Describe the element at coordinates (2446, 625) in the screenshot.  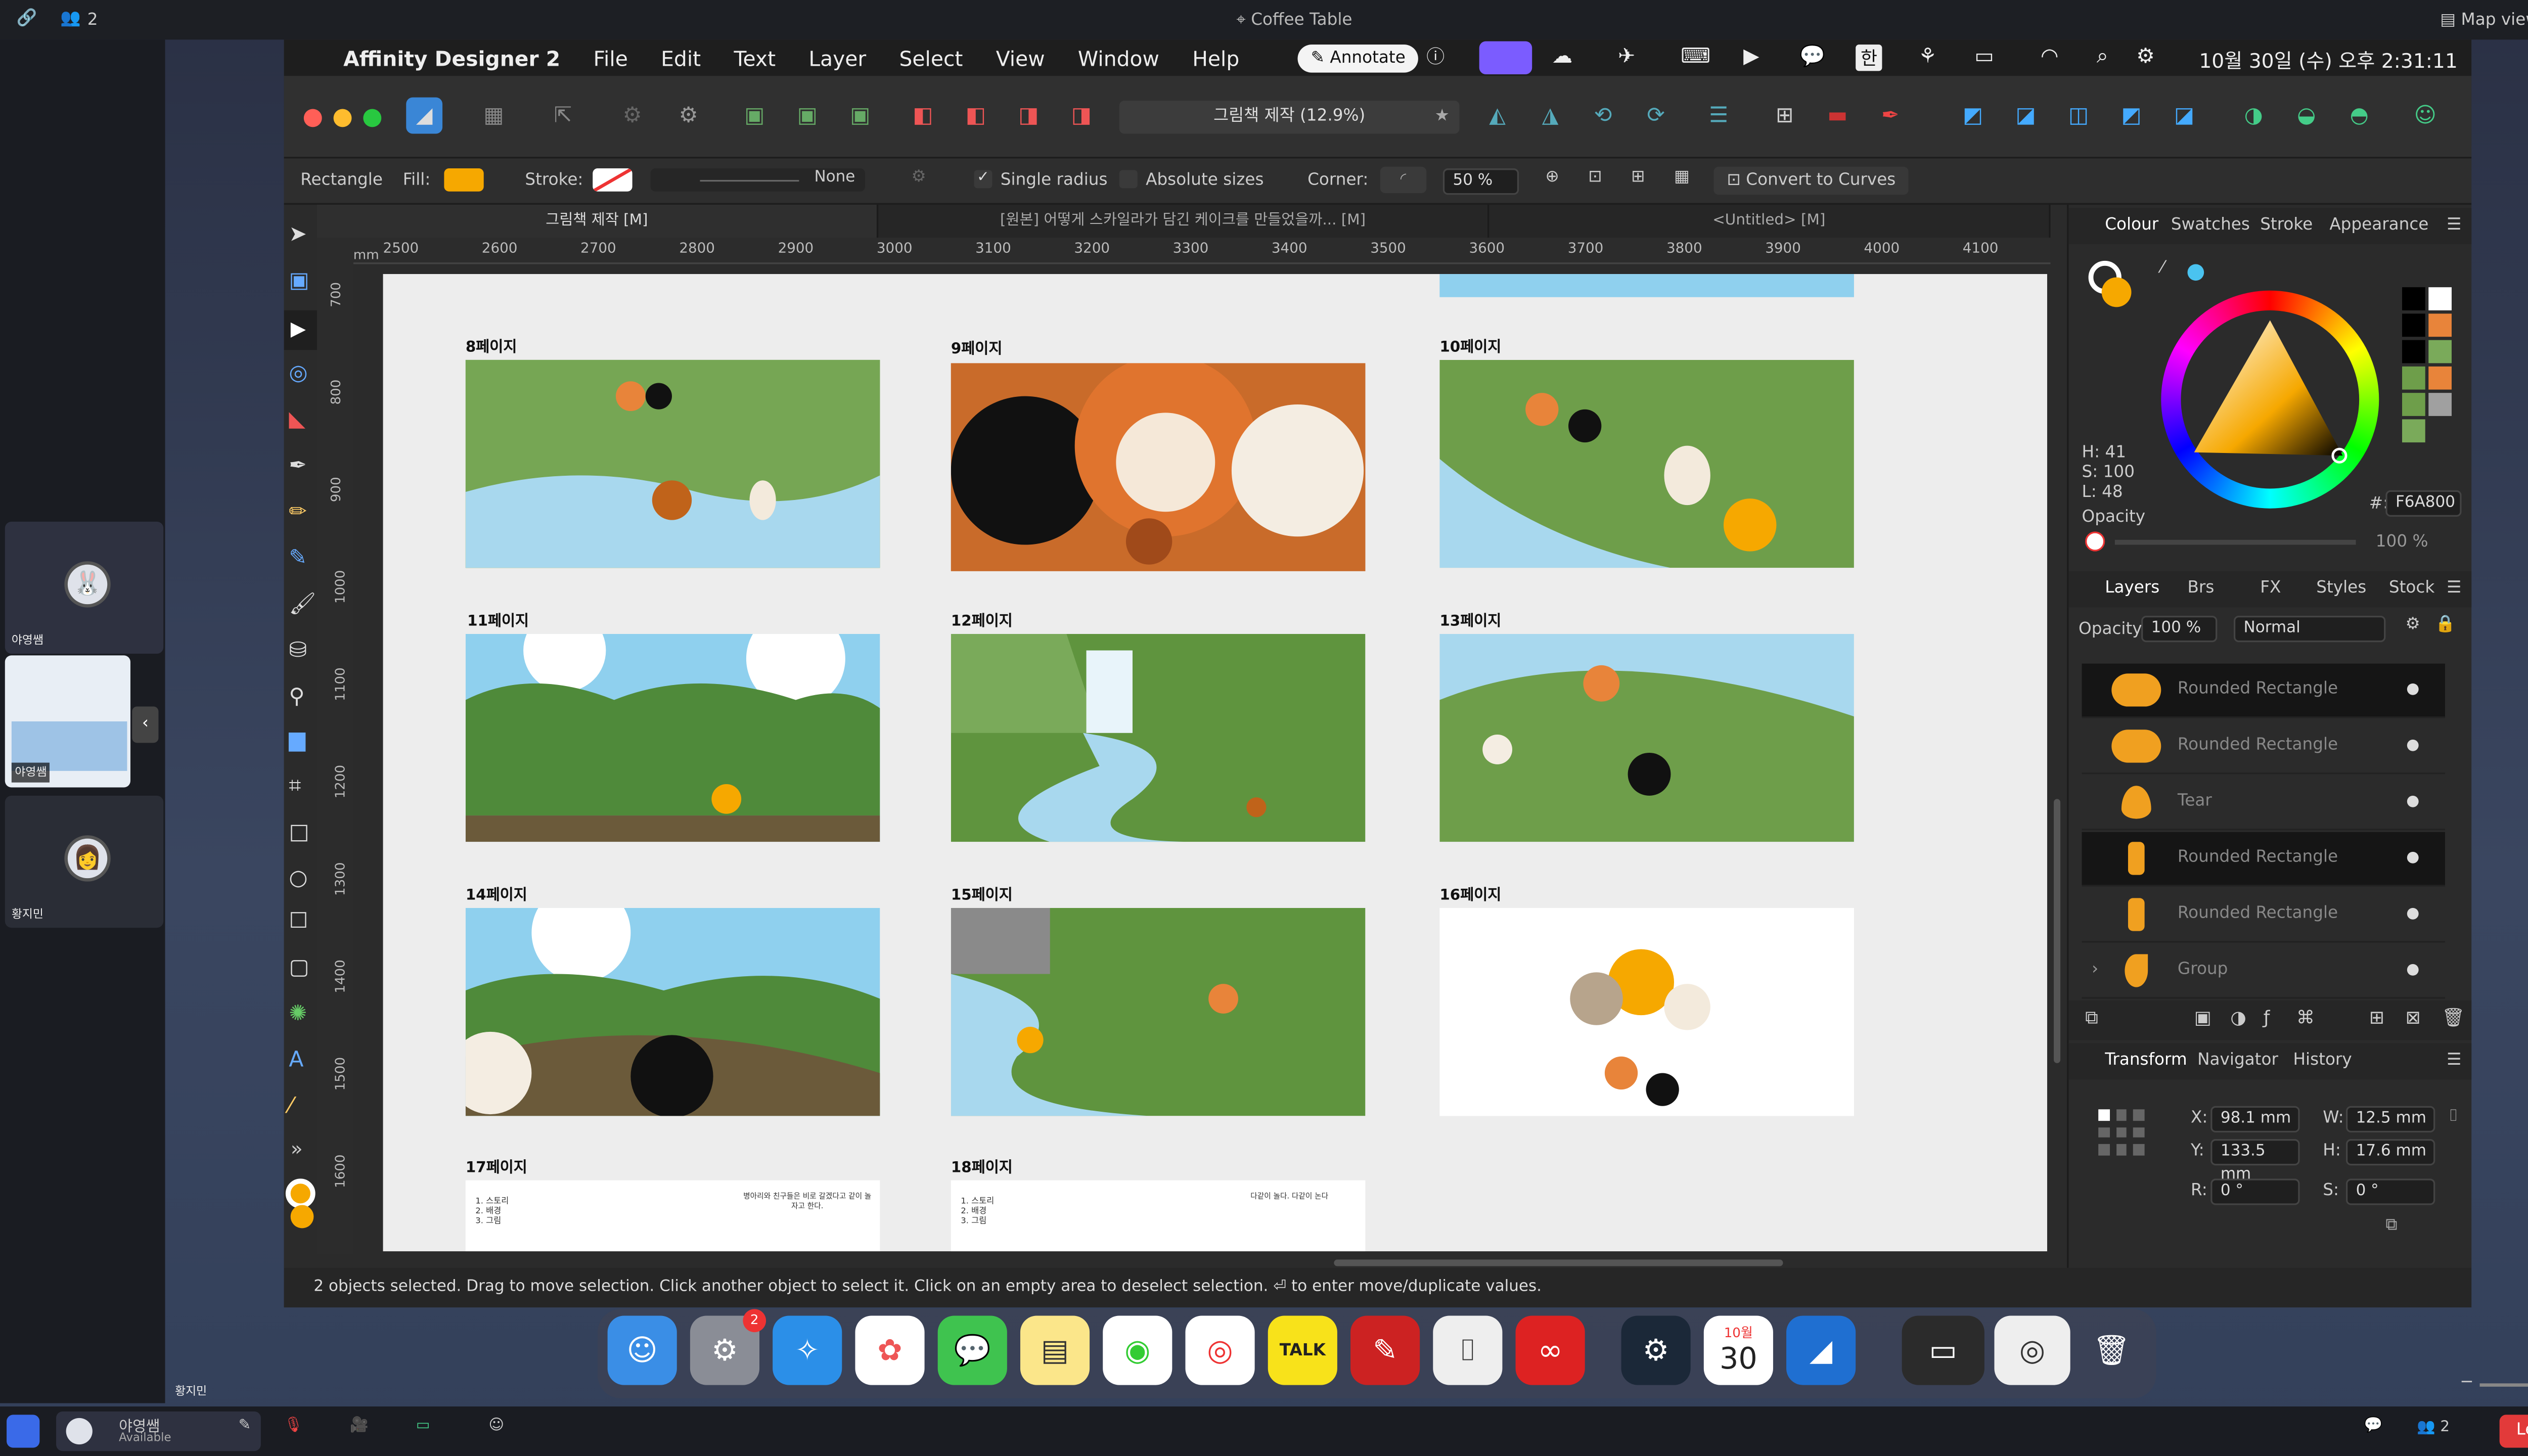
I see `lock-icon: 🔒` at that location.